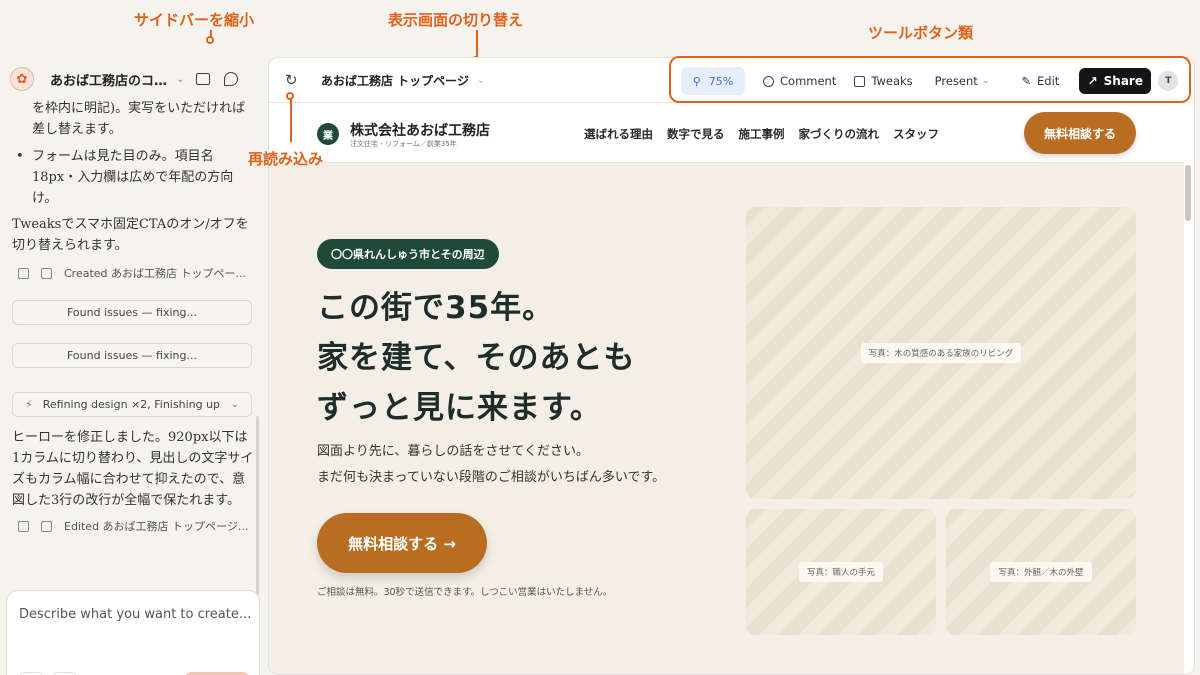 The width and height of the screenshot is (1200, 675). I want to click on area-badge: 〇〇県れんしゅう市とその周辺, so click(408, 254).